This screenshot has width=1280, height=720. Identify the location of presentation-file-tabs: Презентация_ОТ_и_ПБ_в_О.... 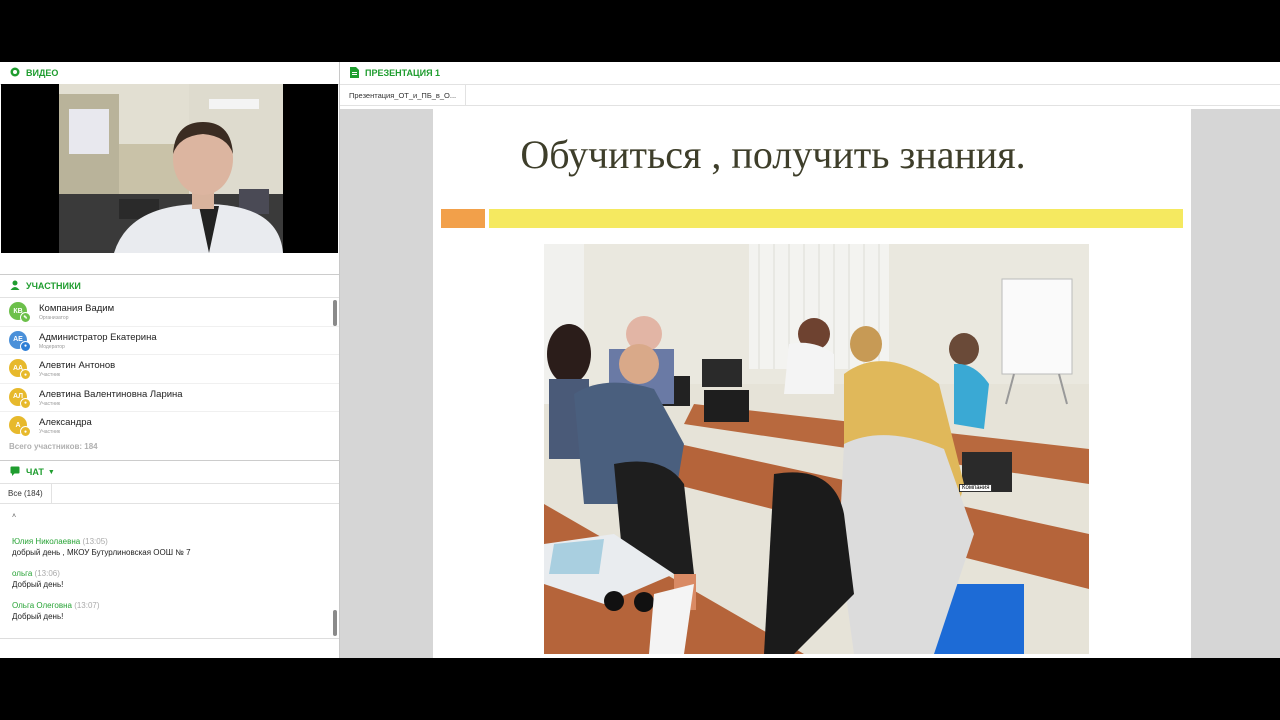
(810, 95).